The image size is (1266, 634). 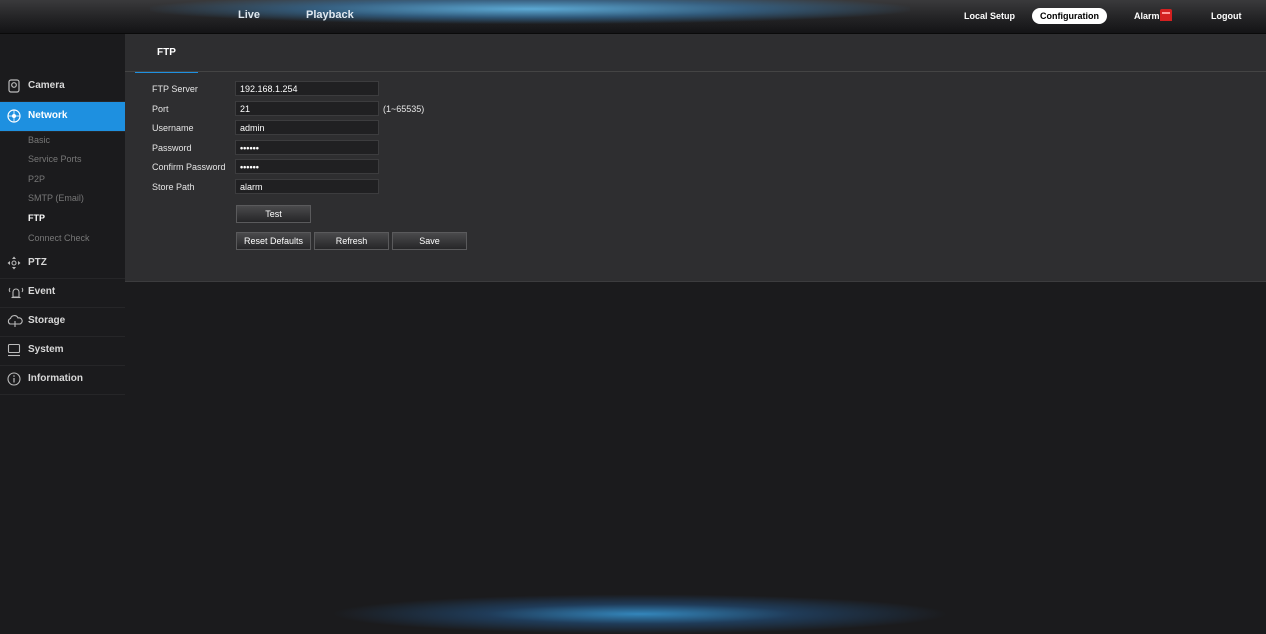 What do you see at coordinates (307, 108) in the screenshot?
I see `port-input` at bounding box center [307, 108].